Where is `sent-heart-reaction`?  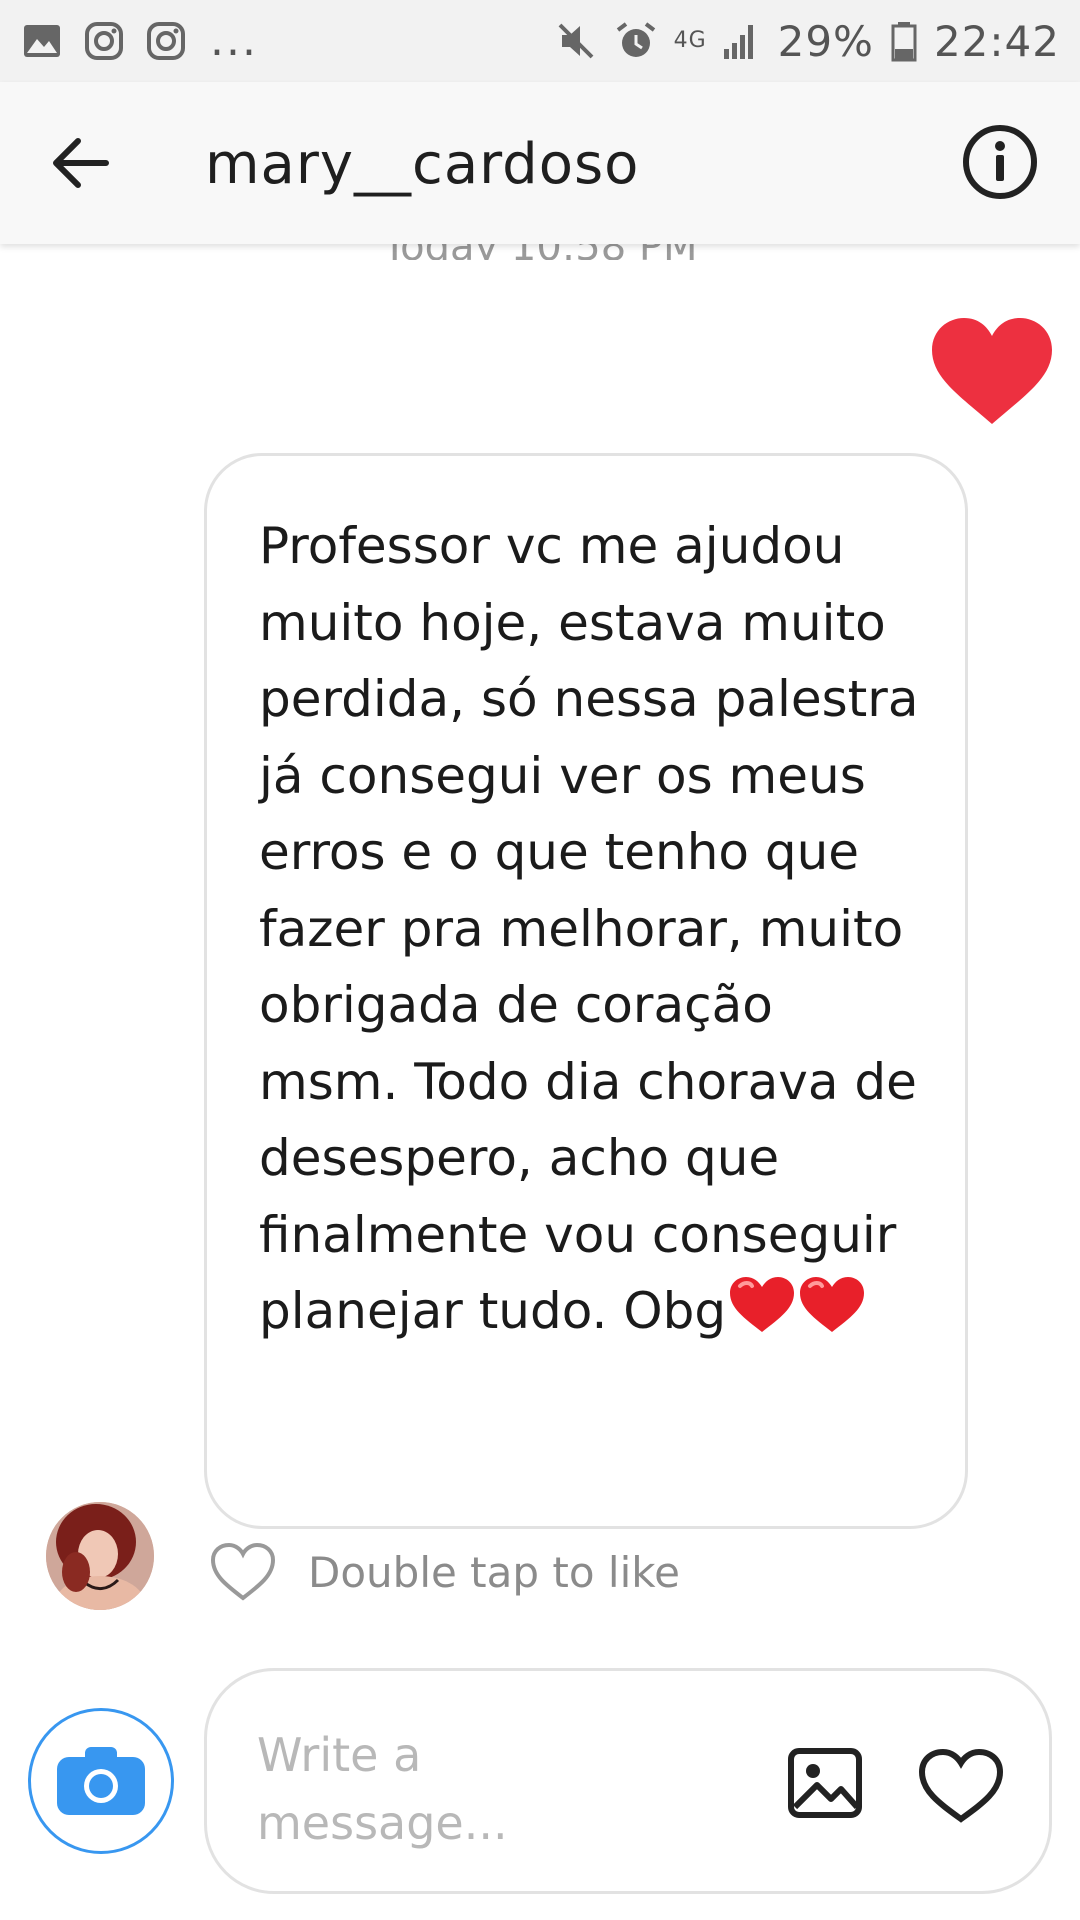
sent-heart-reaction is located at coordinates (992, 372).